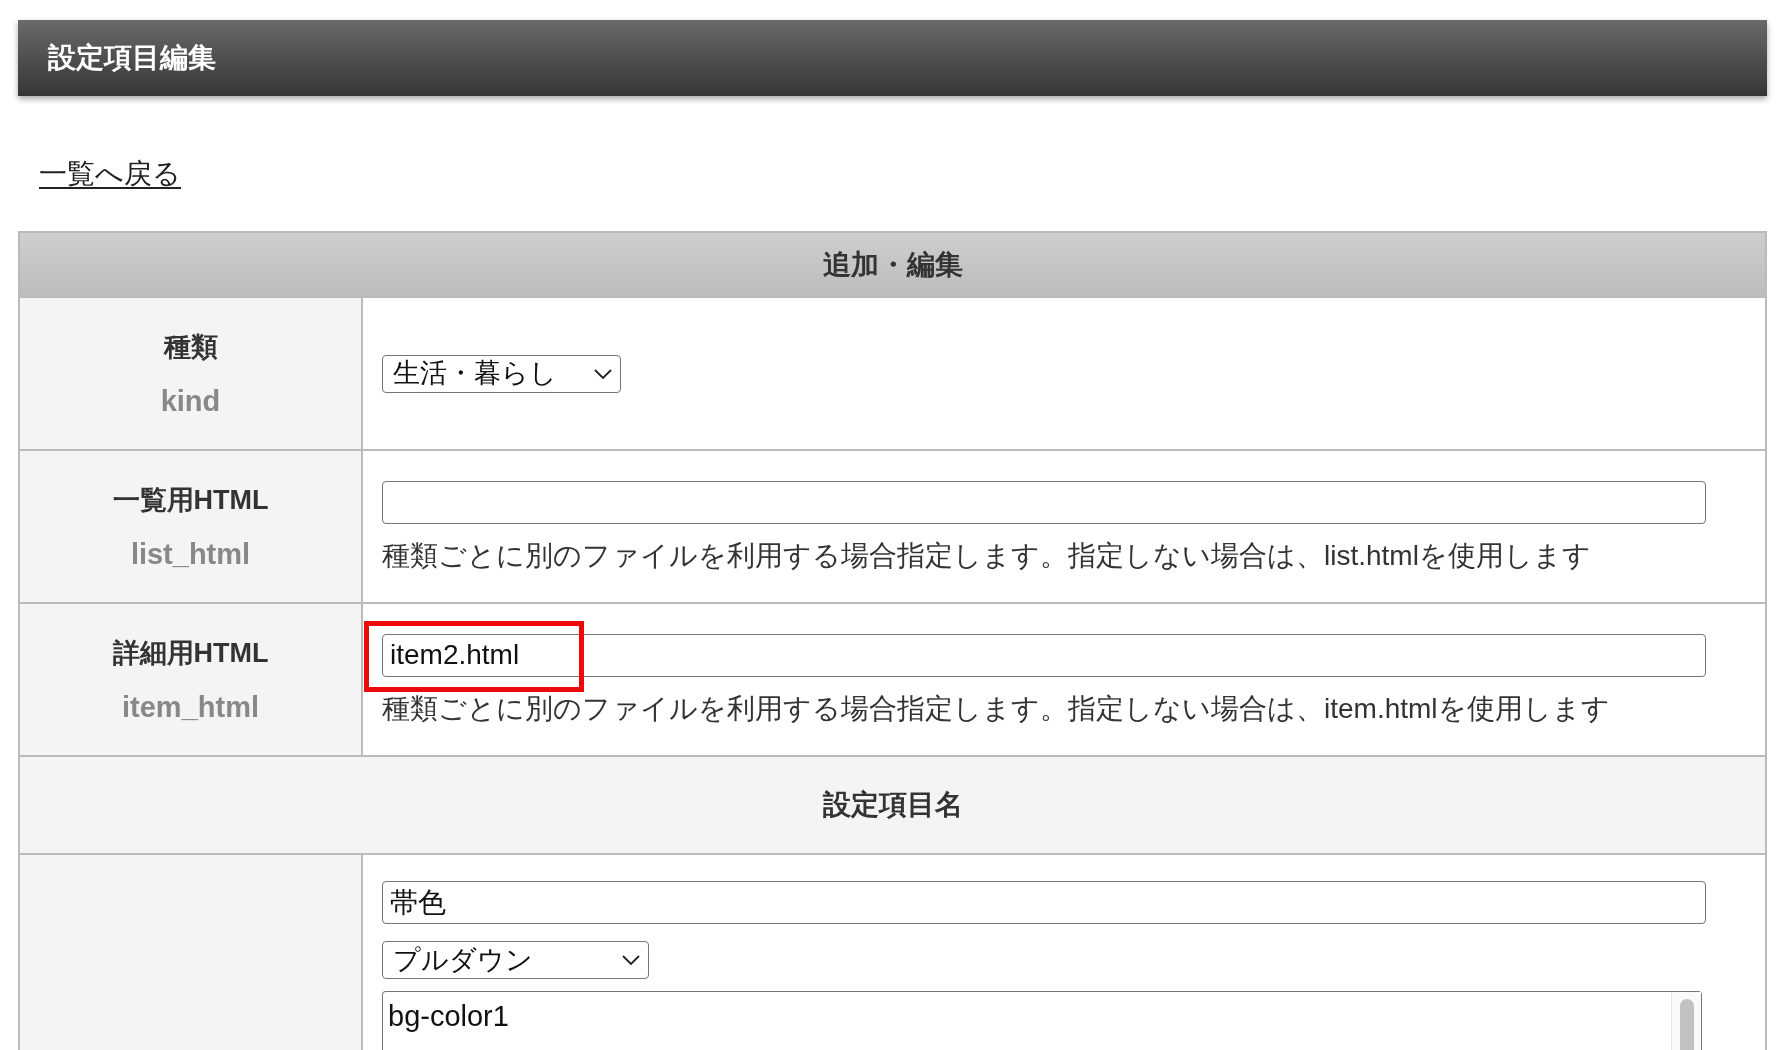 This screenshot has width=1785, height=1050. I want to click on field-key: item_html, so click(190, 706).